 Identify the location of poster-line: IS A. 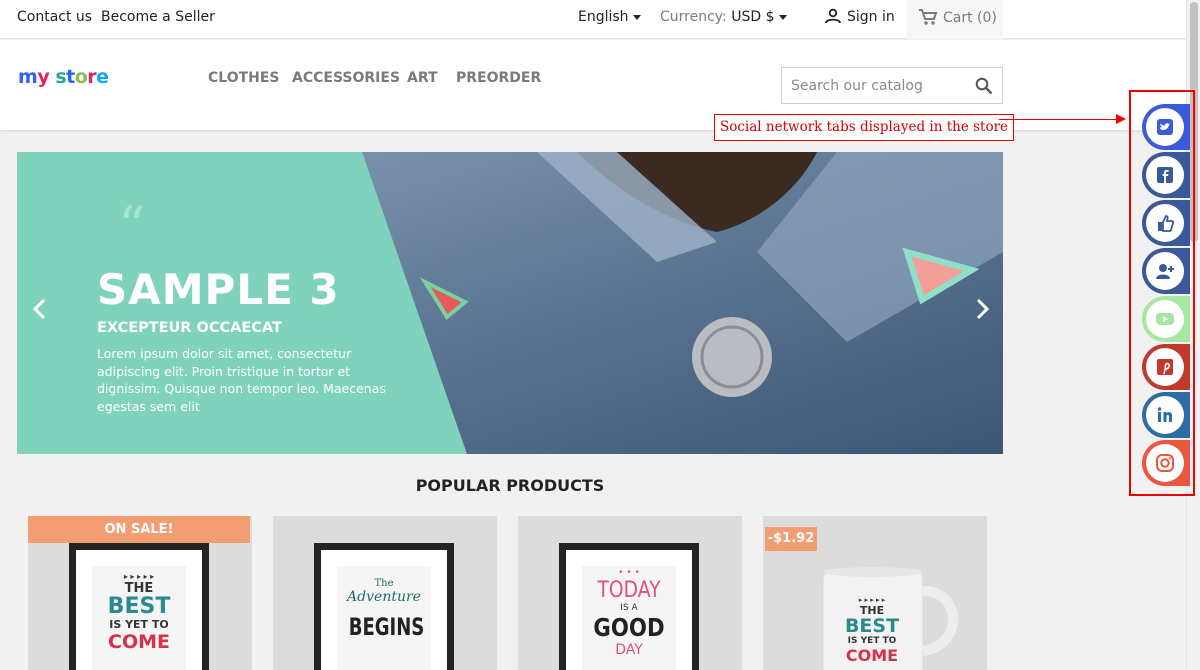
(629, 608).